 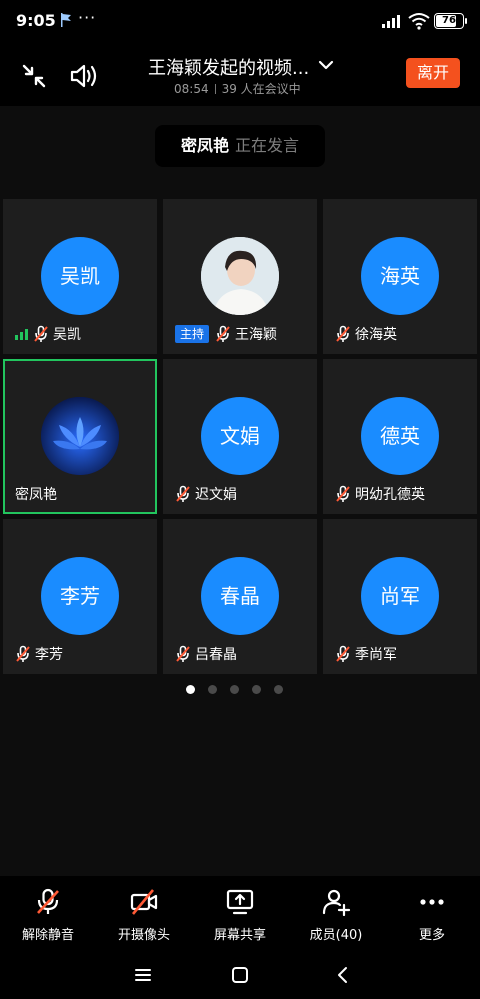 What do you see at coordinates (391, 21) in the screenshot?
I see `cell-signal-icon` at bounding box center [391, 21].